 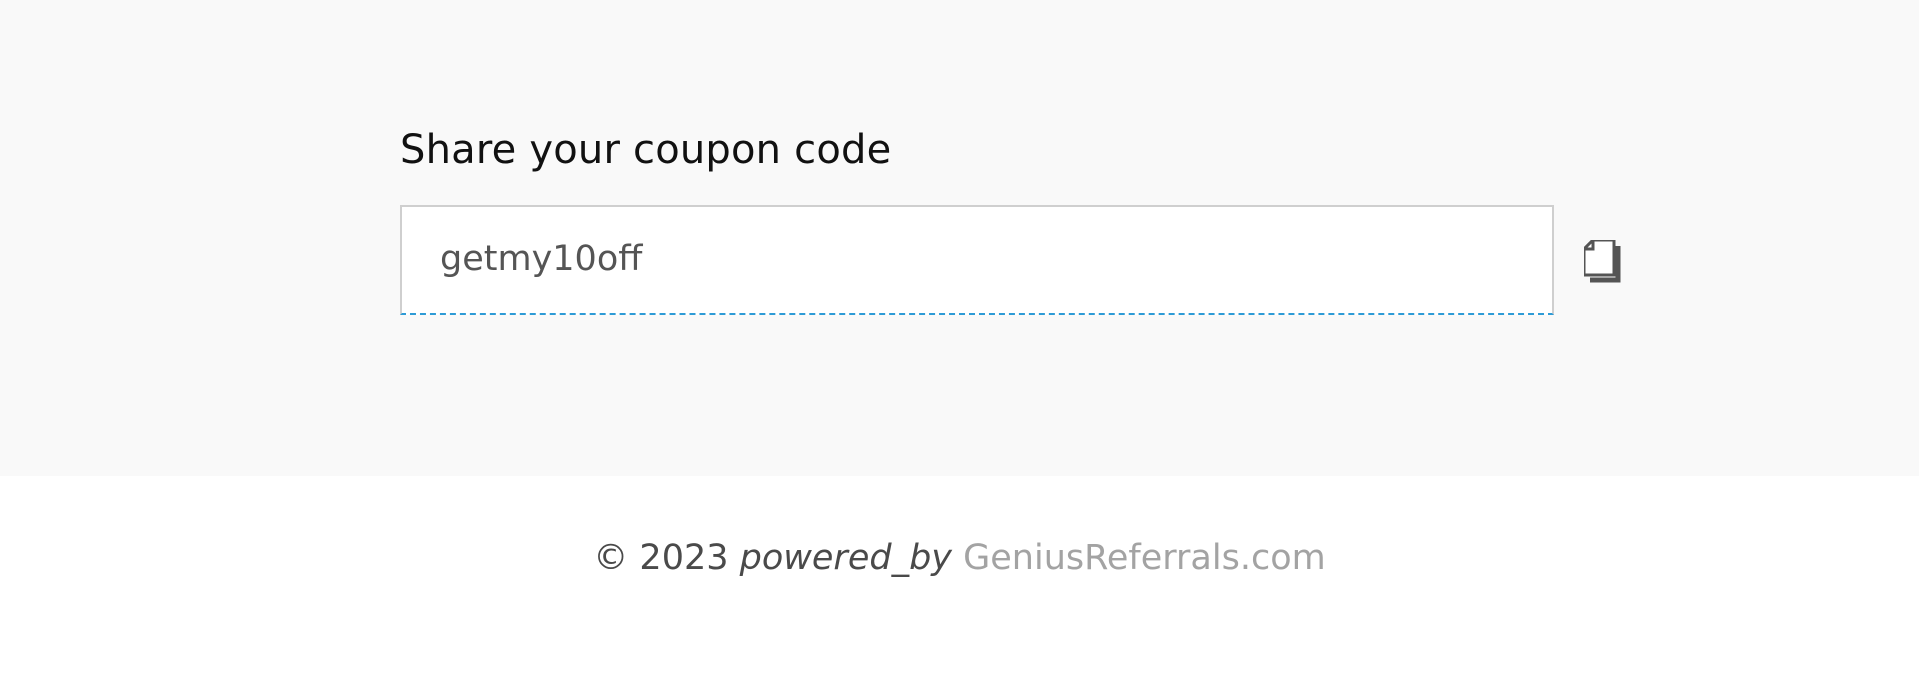 What do you see at coordinates (661, 558) in the screenshot?
I see `copyright-text: © 2023` at bounding box center [661, 558].